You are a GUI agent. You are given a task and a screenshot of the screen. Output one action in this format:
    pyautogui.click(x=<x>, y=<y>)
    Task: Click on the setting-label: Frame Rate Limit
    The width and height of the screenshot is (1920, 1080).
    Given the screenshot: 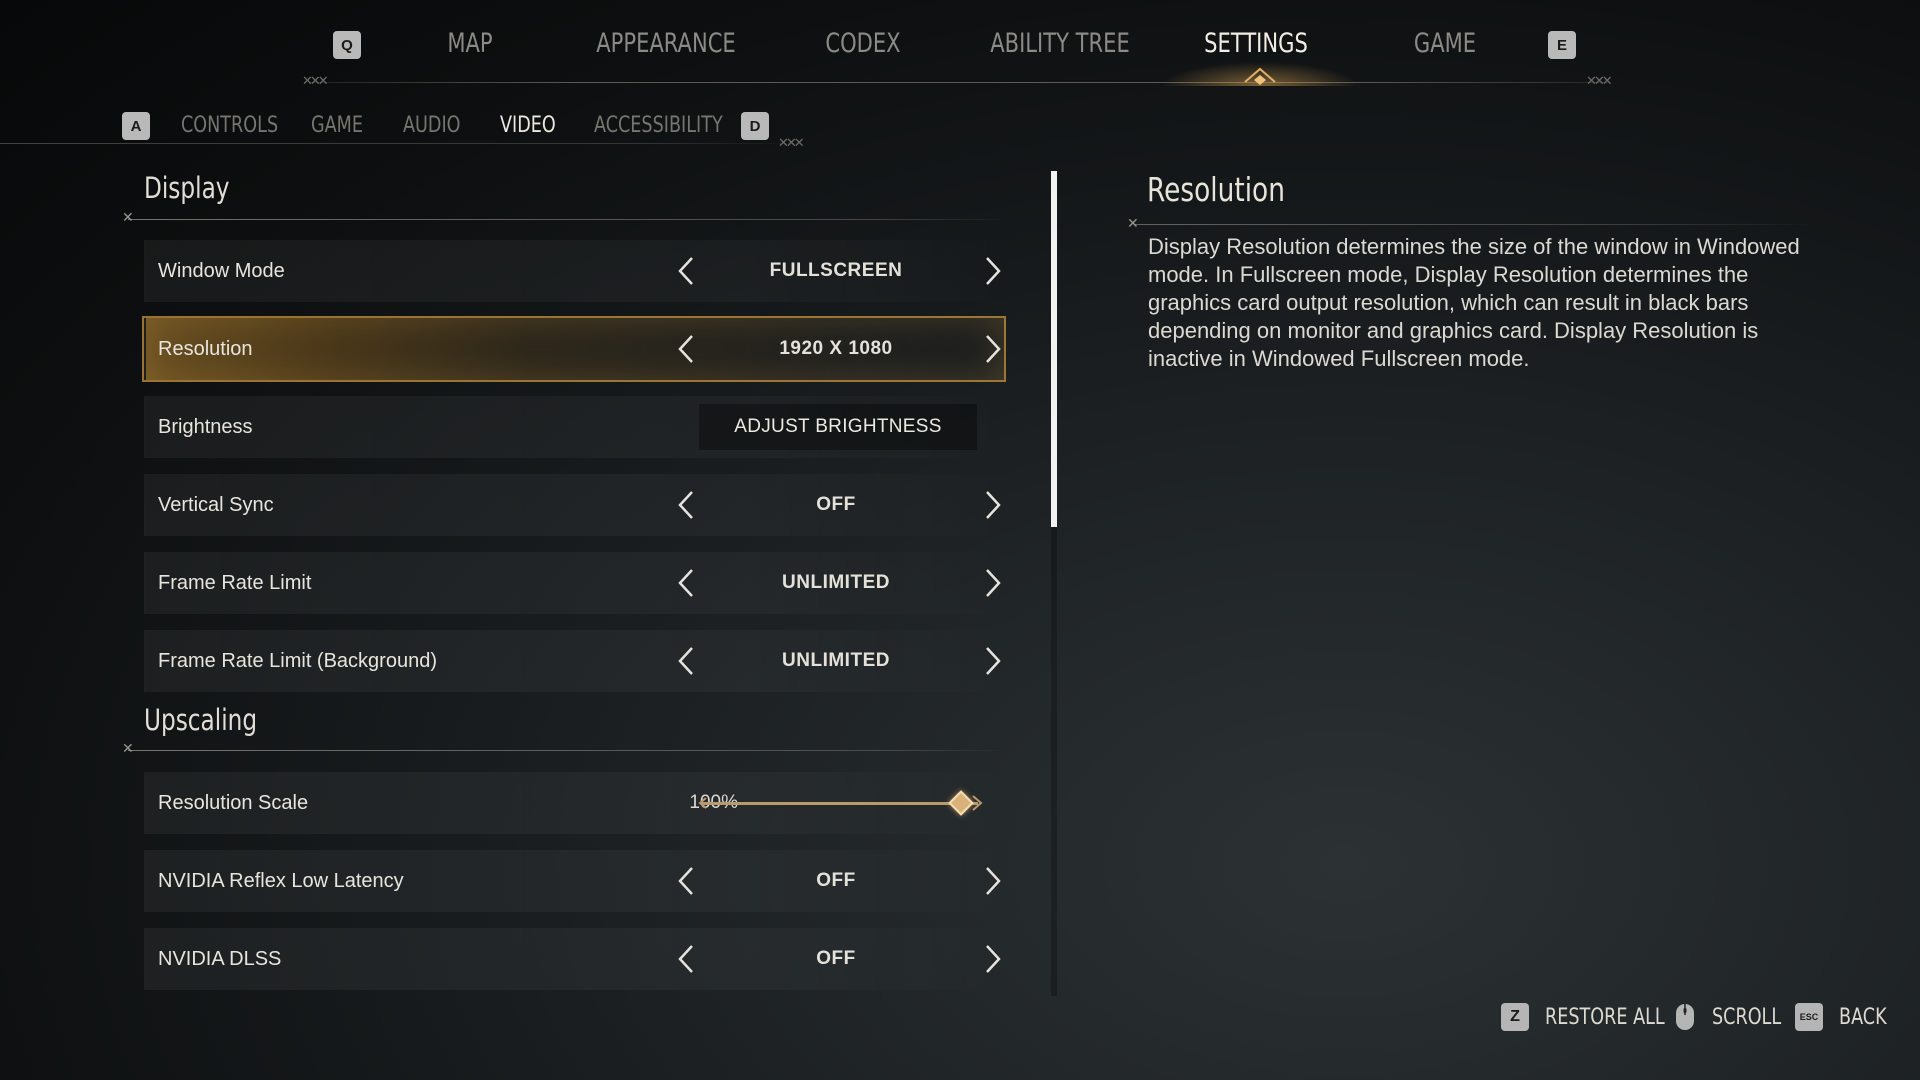 What is the action you would take?
    pyautogui.click(x=235, y=582)
    